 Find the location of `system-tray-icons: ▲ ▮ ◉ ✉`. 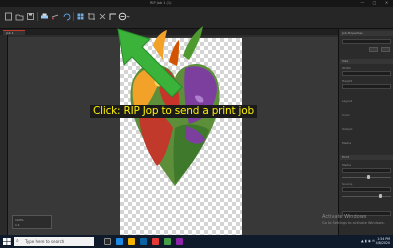

system-tray-icons: ▲ ▮ ◉ ✉ is located at coordinates (368, 241).